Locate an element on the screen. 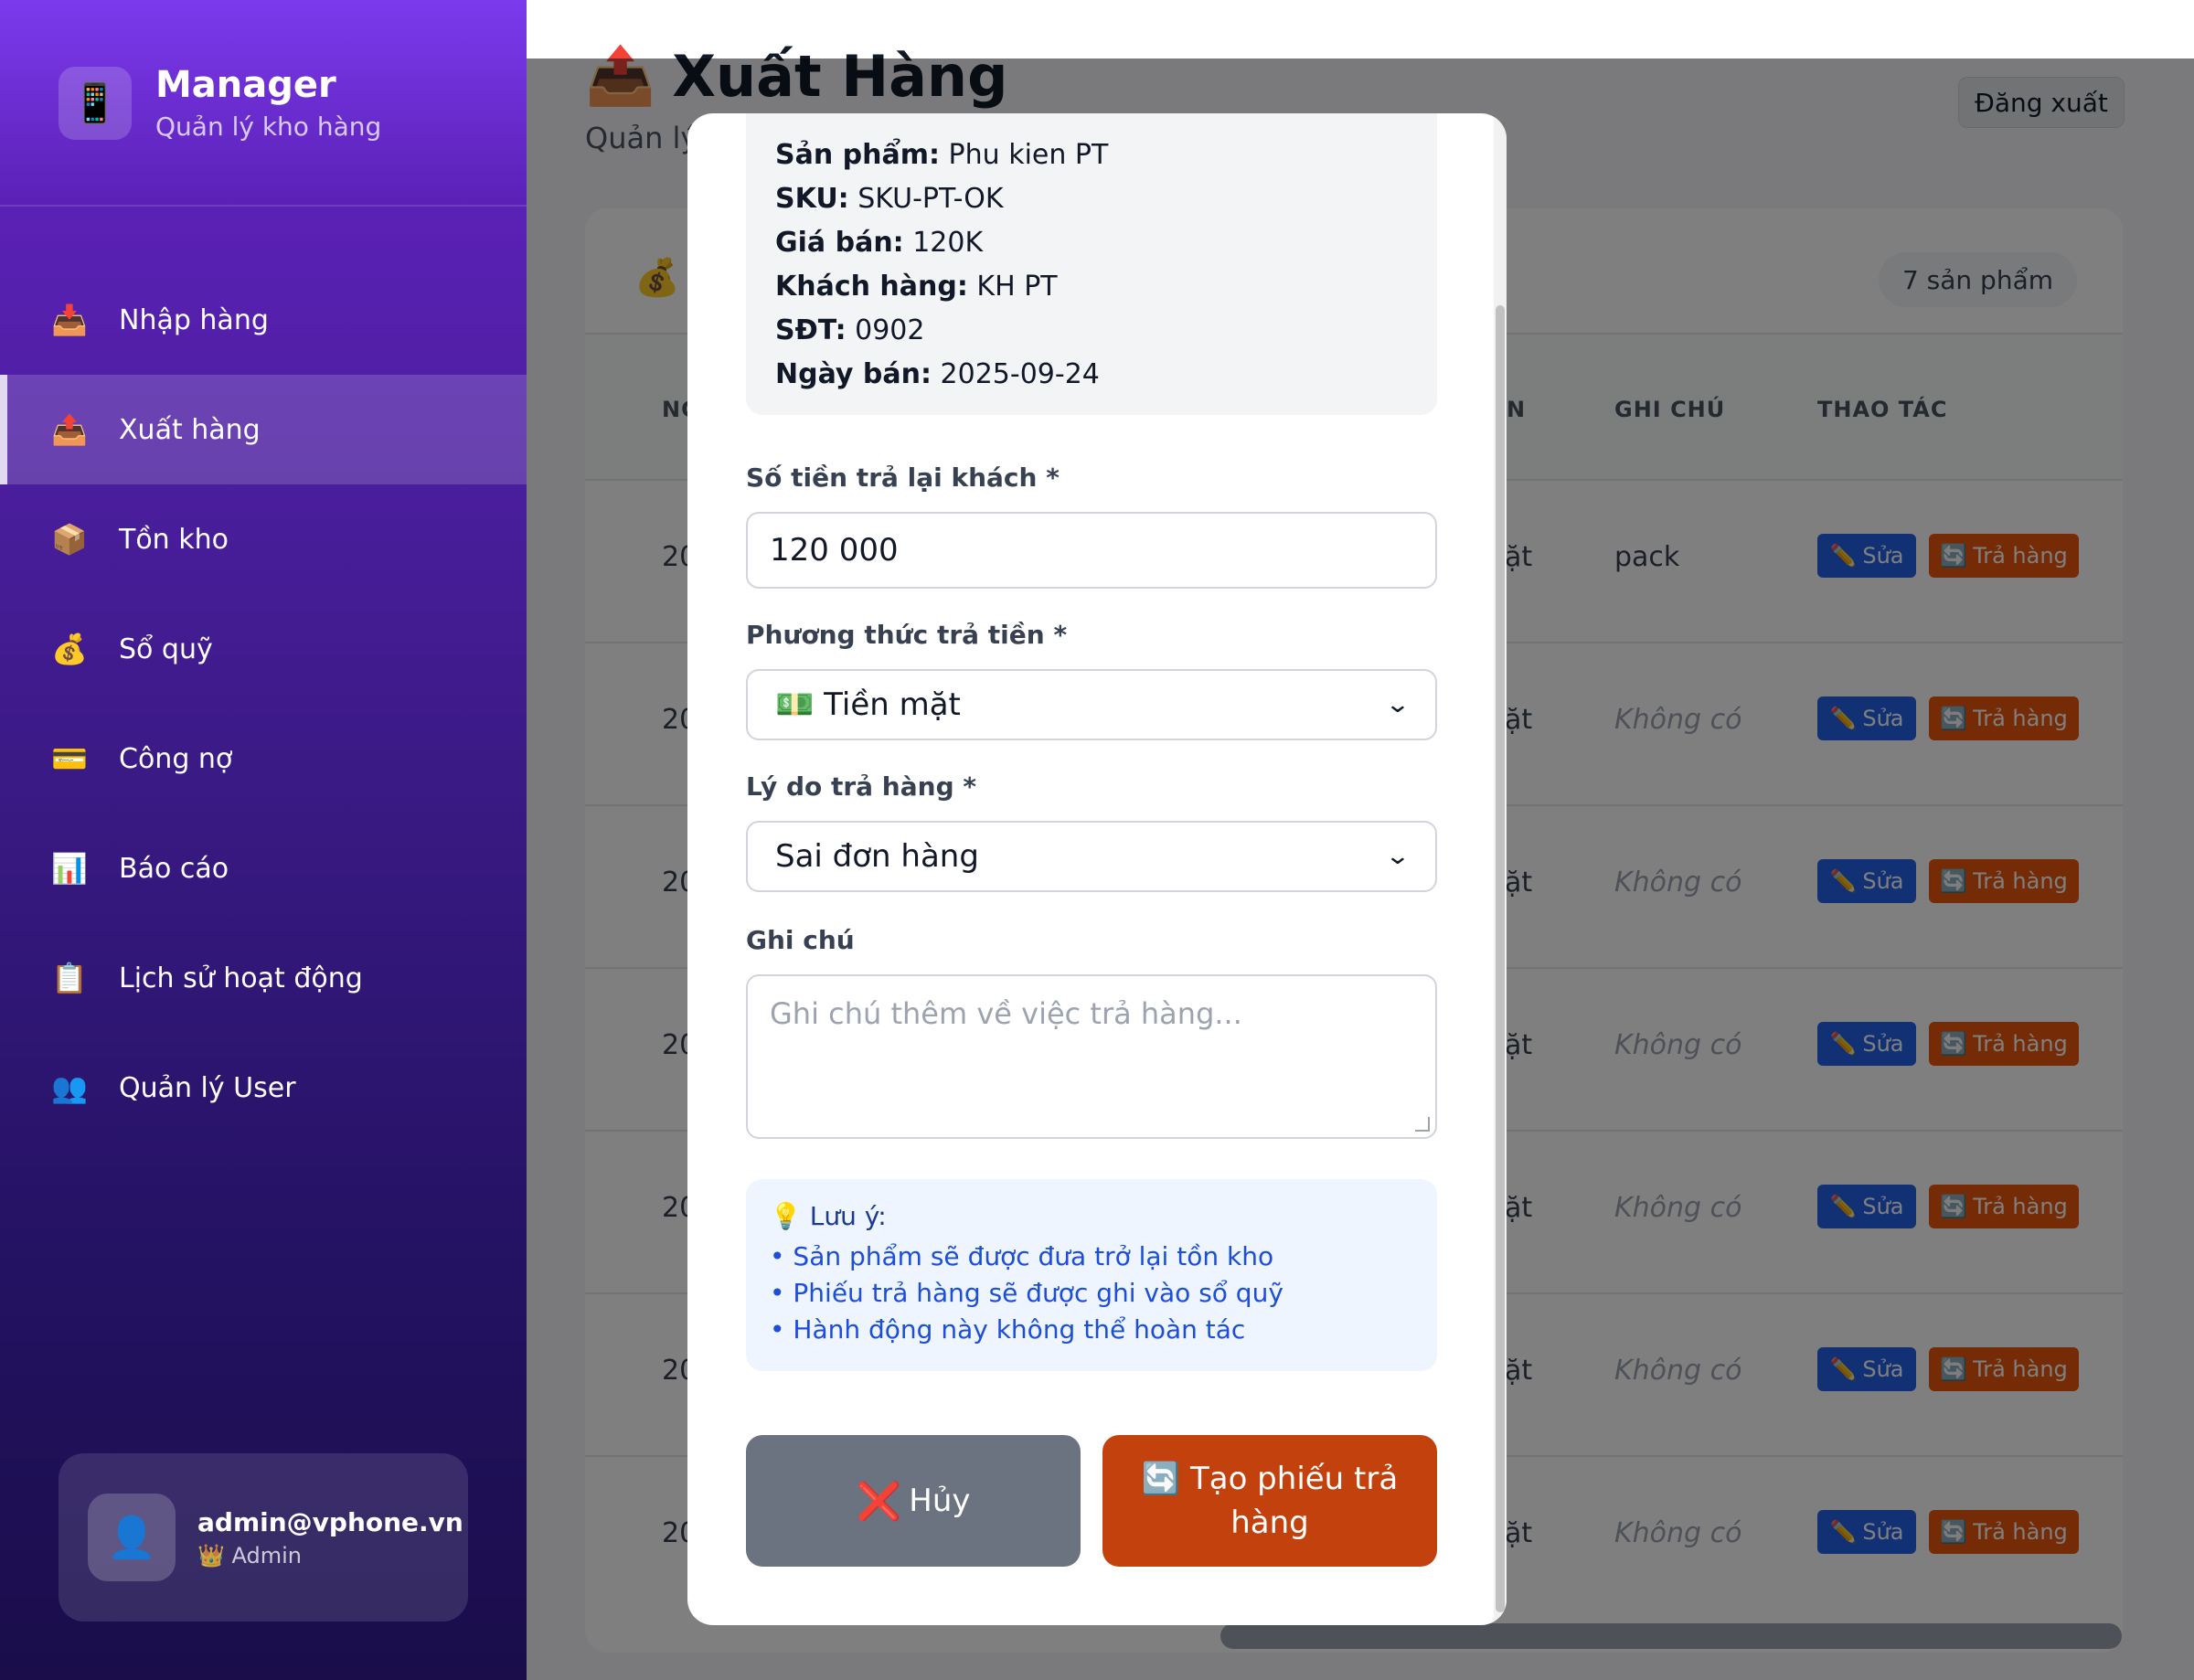 This screenshot has width=2194, height=1680. payment-method-text: Tiền mặt is located at coordinates (892, 705).